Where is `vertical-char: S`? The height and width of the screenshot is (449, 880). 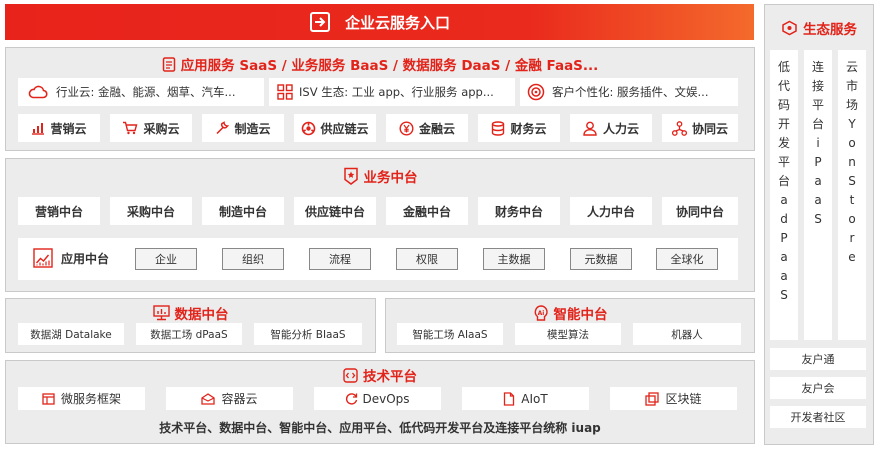 vertical-char: S is located at coordinates (852, 181).